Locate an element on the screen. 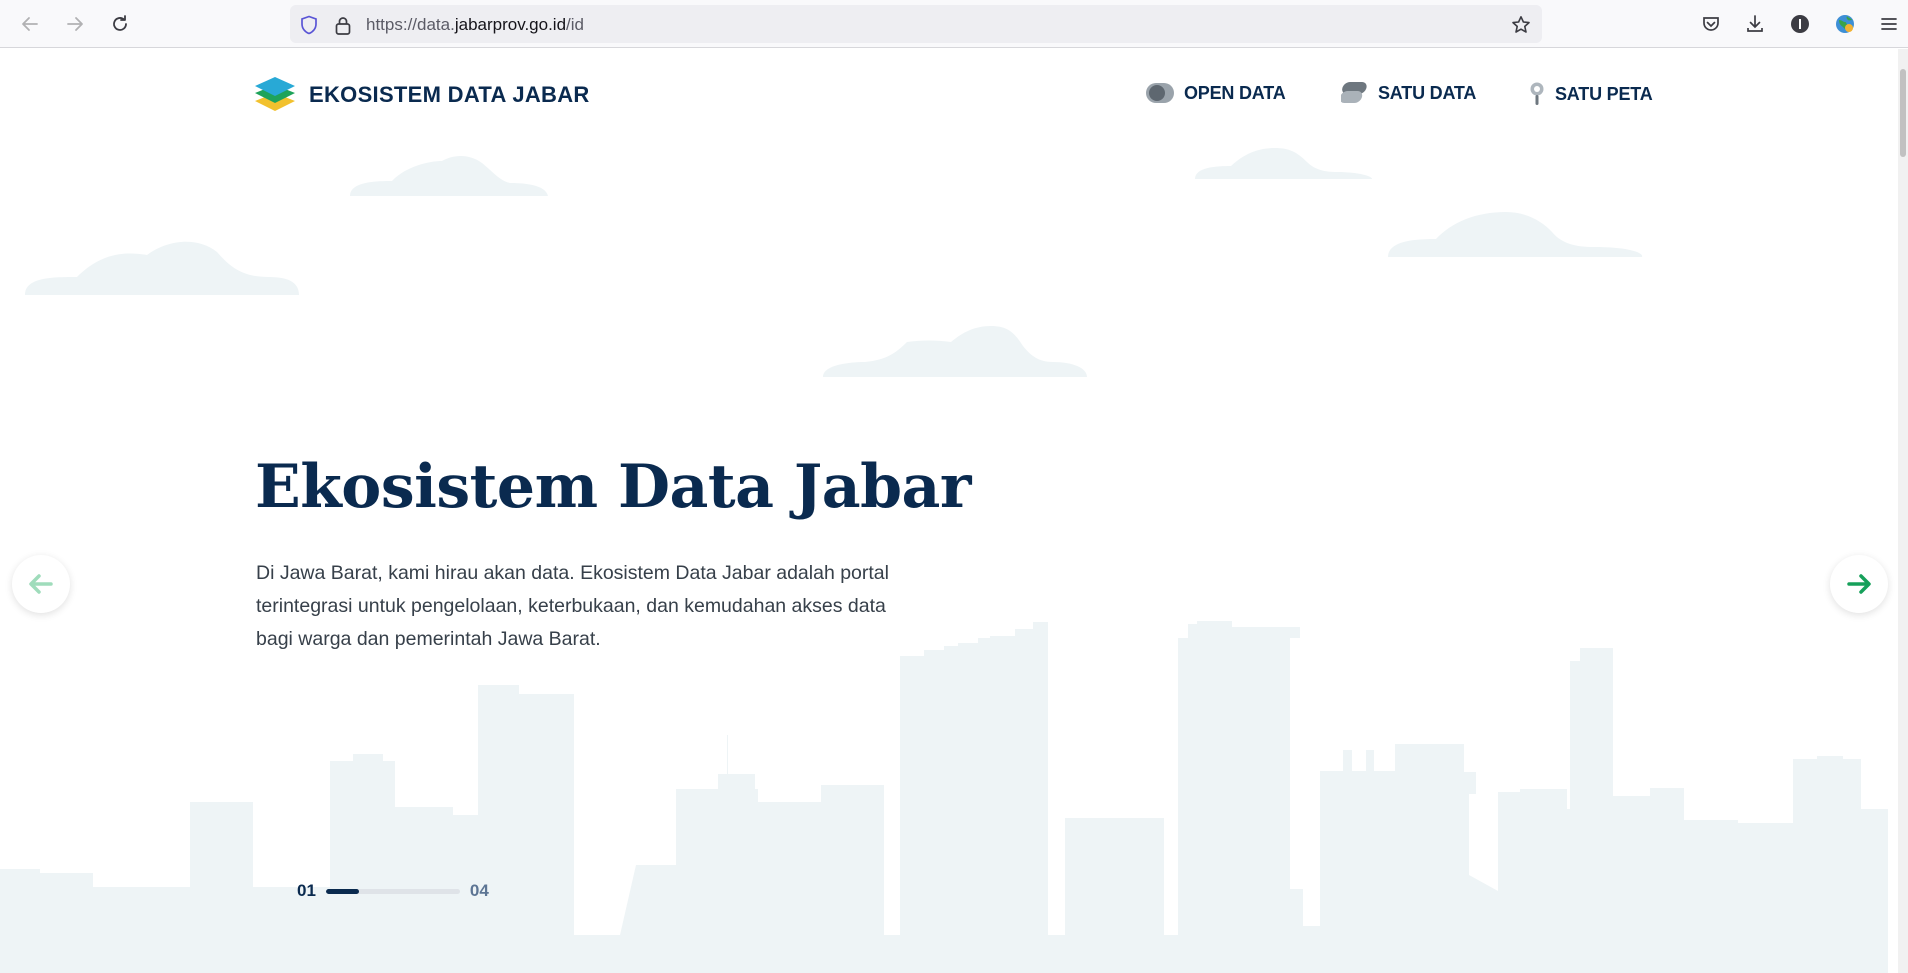 The height and width of the screenshot is (973, 1908). satu-peta-icon is located at coordinates (1537, 93).